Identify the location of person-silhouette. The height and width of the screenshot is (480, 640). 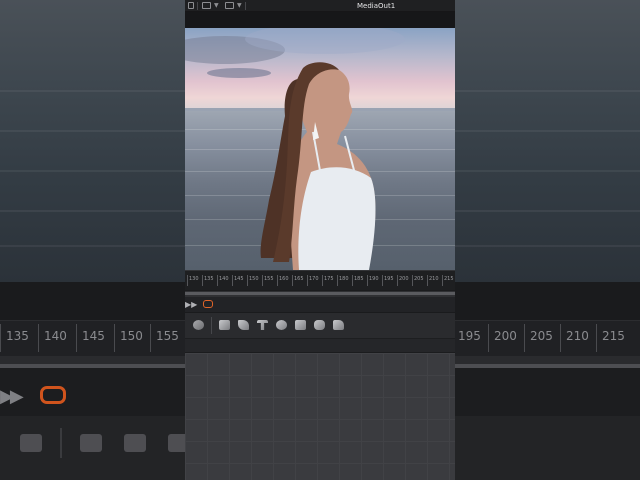
(318, 166).